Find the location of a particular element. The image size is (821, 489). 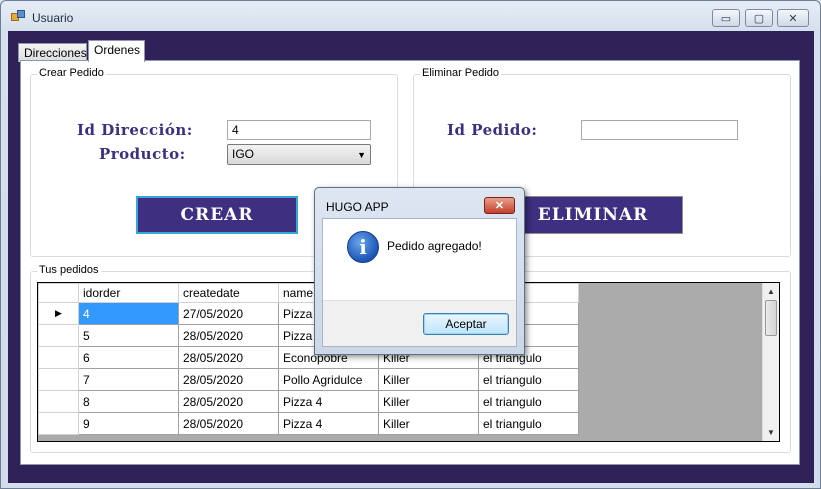

table-cell: 8 is located at coordinates (128, 401).